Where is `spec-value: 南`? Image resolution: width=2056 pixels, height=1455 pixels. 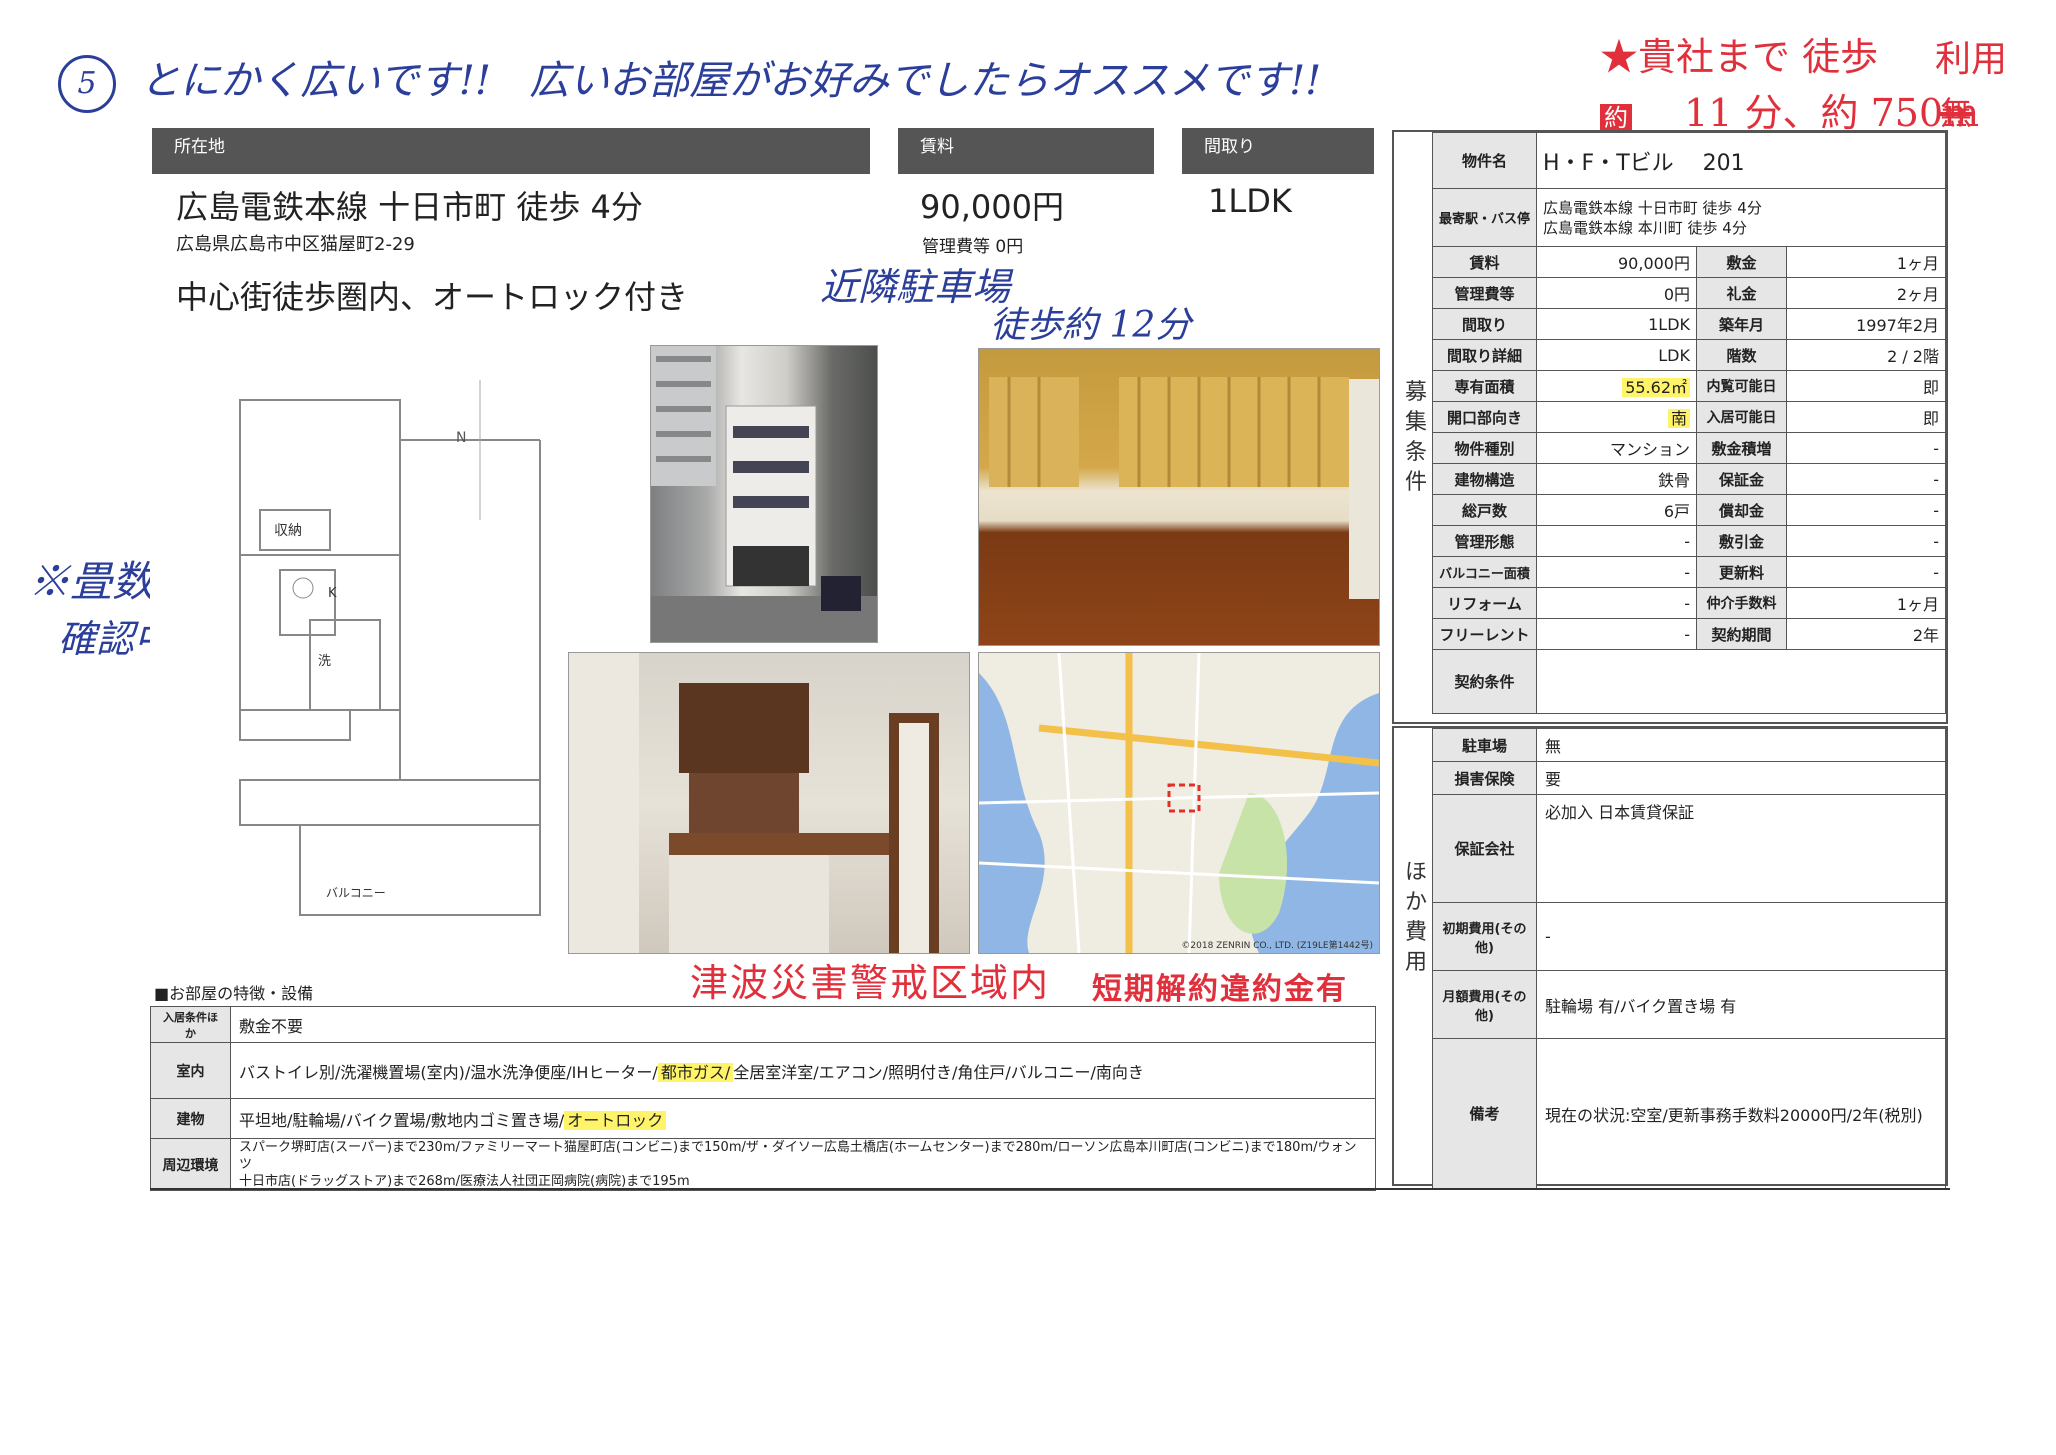 spec-value: 南 is located at coordinates (1616, 417).